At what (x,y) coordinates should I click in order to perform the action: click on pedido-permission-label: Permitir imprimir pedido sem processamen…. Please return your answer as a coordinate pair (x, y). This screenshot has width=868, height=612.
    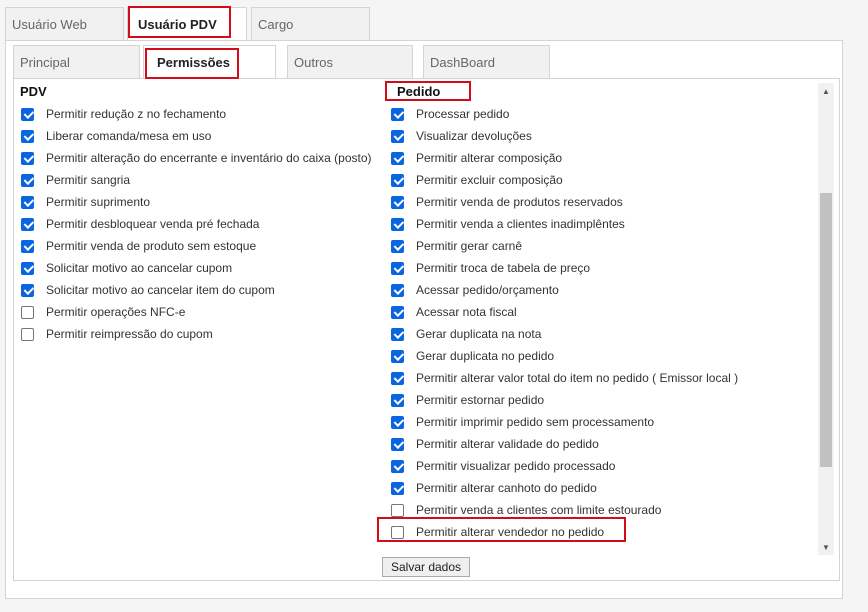
    Looking at the image, I should click on (535, 422).